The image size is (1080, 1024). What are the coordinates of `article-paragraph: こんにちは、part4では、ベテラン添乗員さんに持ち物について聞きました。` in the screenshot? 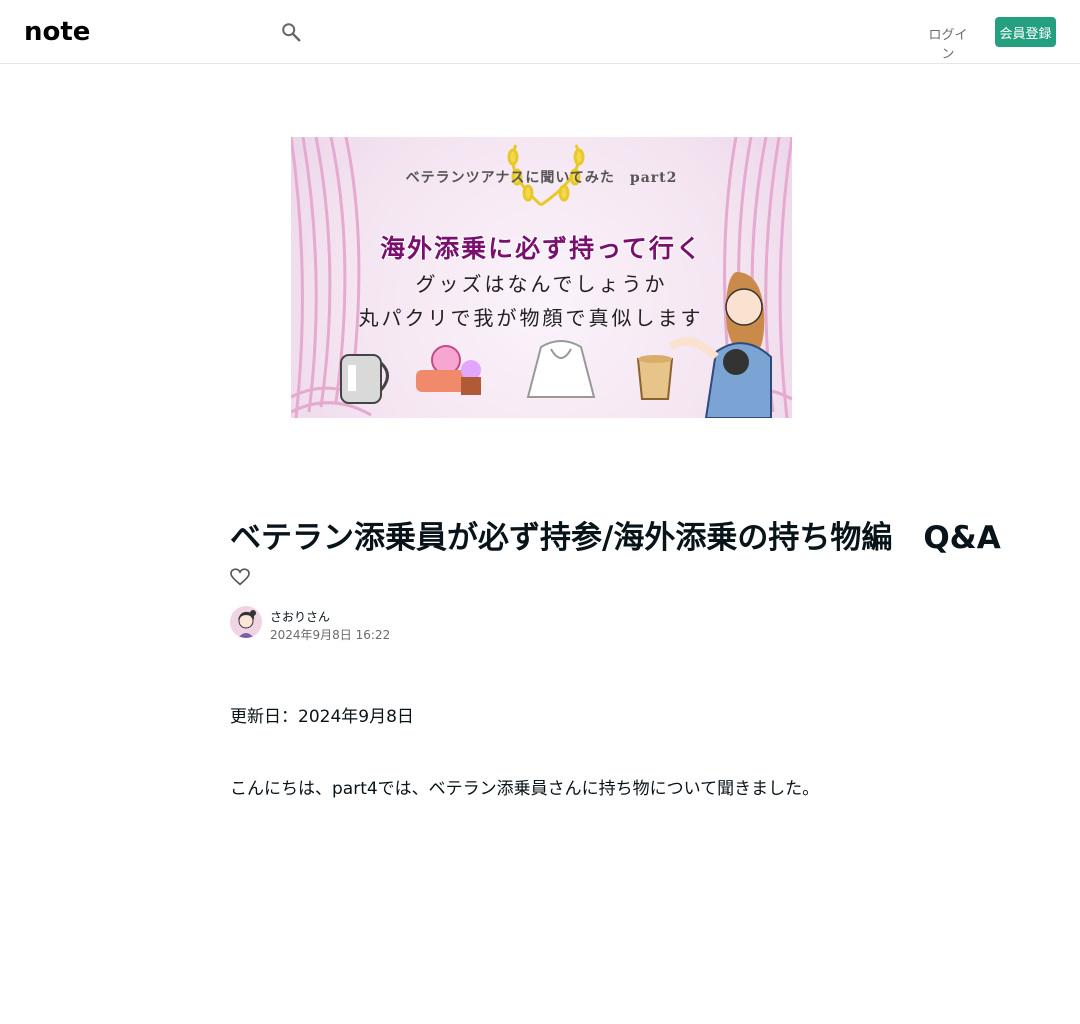 It's located at (525, 789).